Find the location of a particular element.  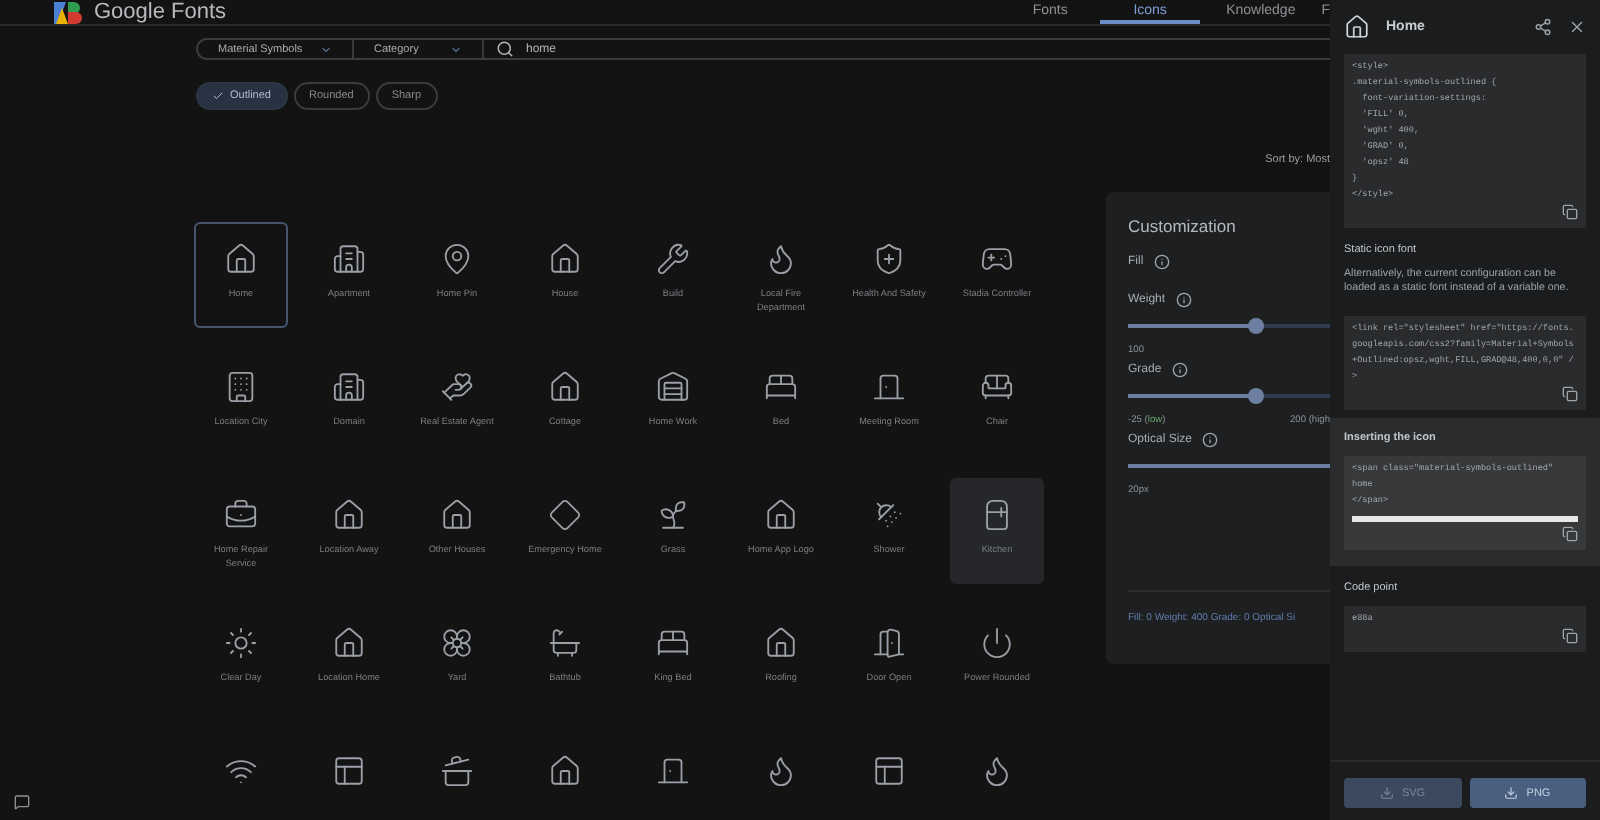

refrigerator-icon is located at coordinates (997, 515).